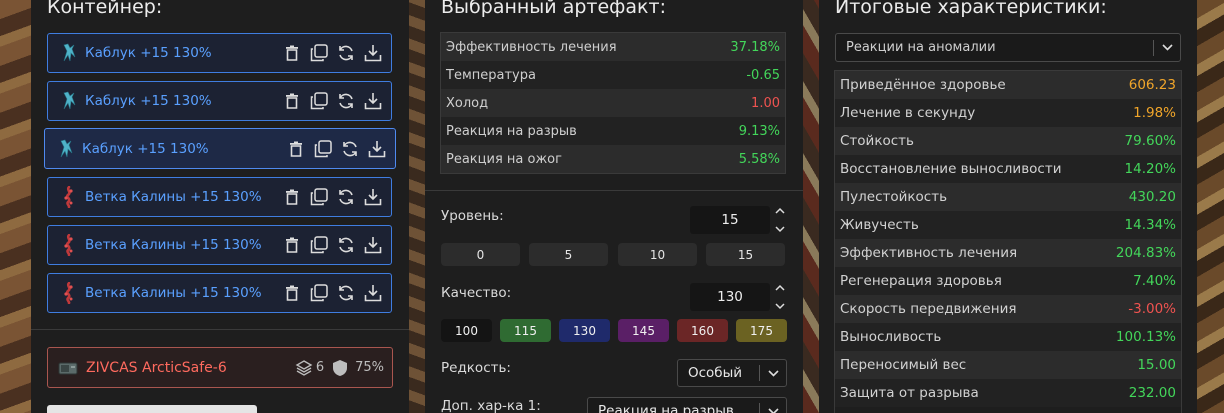  What do you see at coordinates (702, 330) in the screenshot?
I see `quality-preset-button: 160` at bounding box center [702, 330].